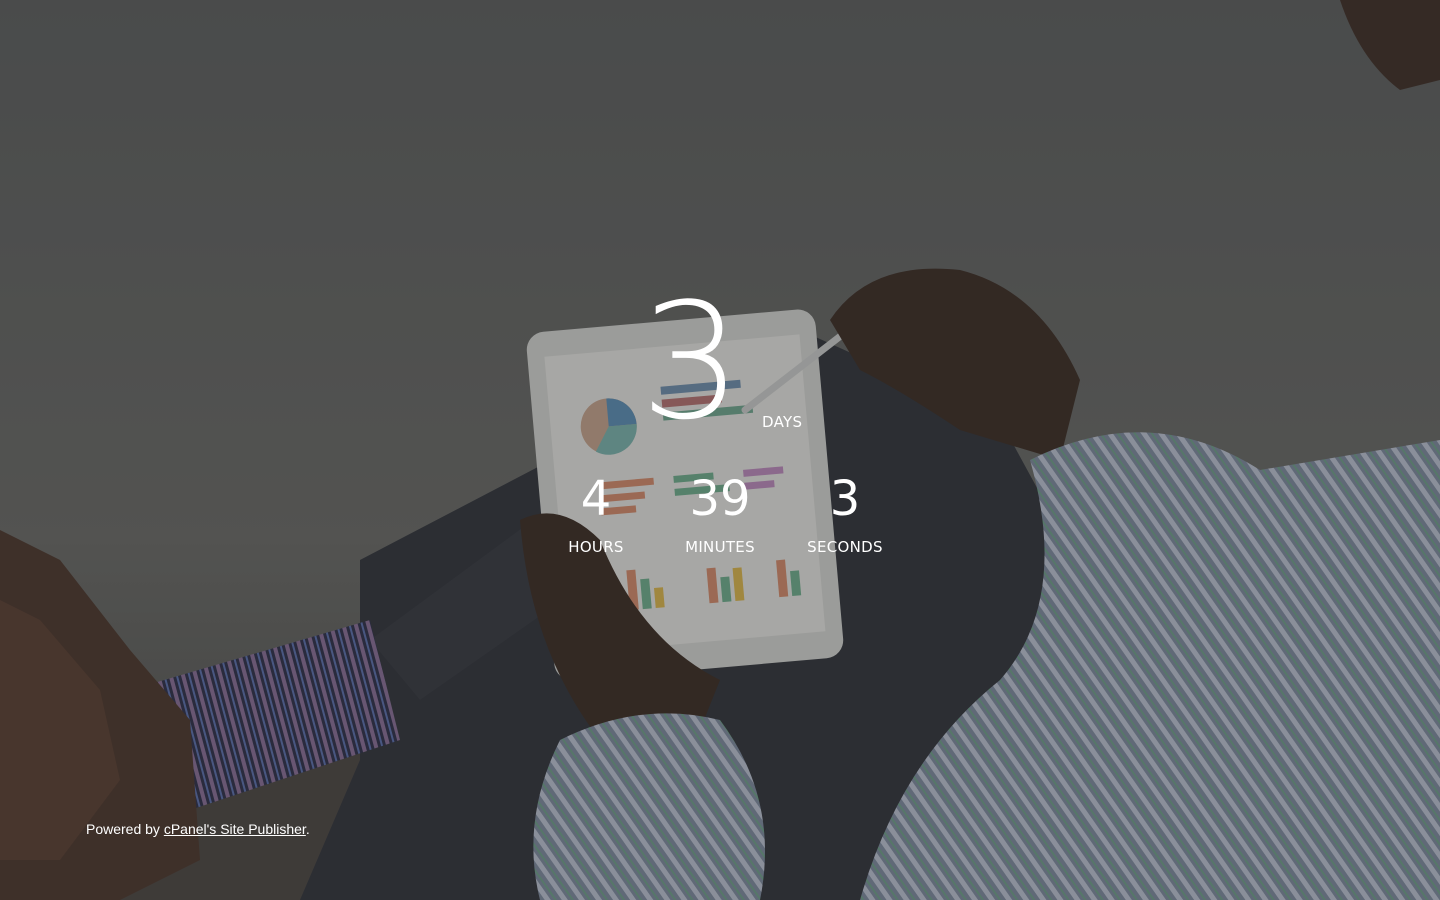  I want to click on site-publisher-link: cPanel's Site Publisher, so click(235, 829).